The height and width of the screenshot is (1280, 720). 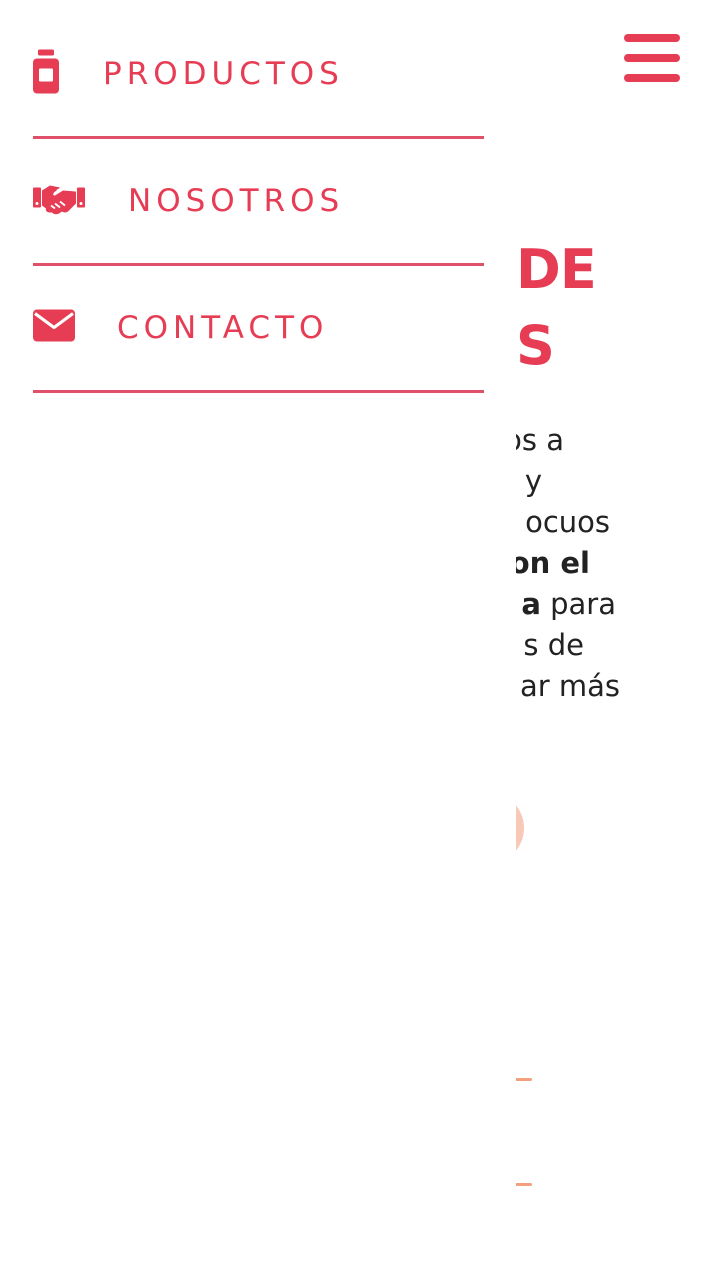 I want to click on menu-item-productos: PRODUCTOS, so click(x=258, y=75).